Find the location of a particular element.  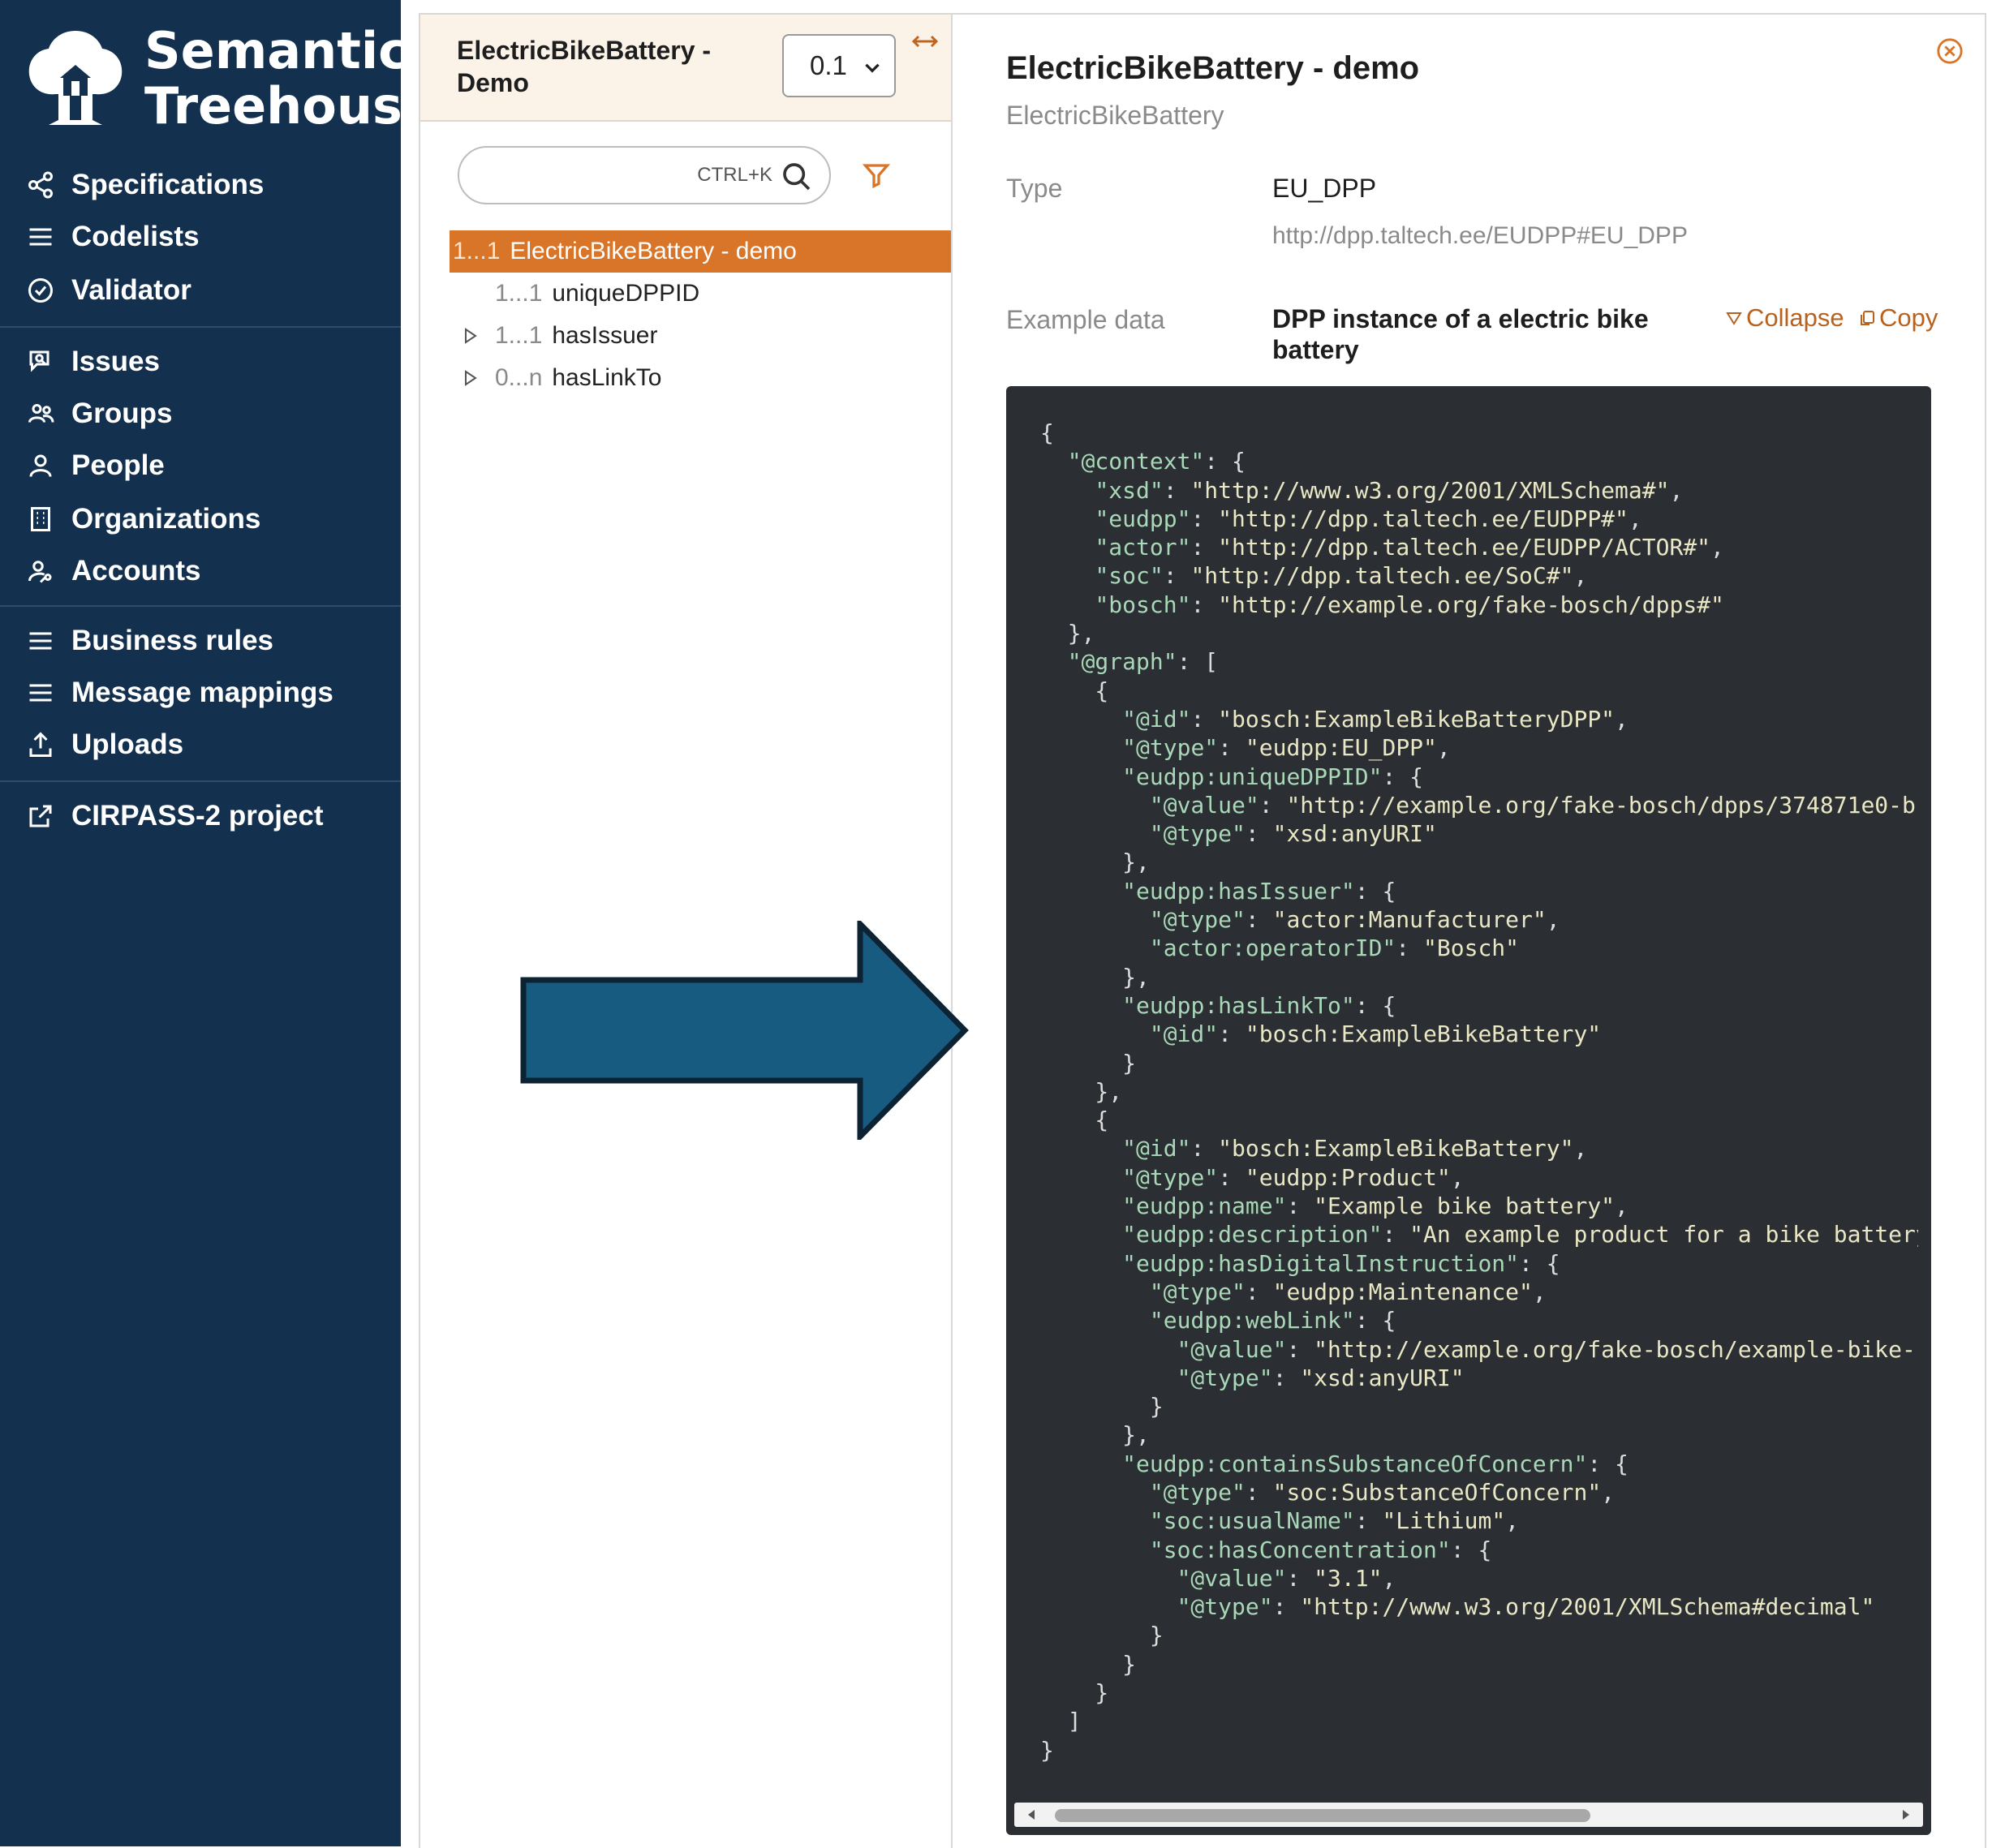

type-value: EU_DPP is located at coordinates (1324, 188).